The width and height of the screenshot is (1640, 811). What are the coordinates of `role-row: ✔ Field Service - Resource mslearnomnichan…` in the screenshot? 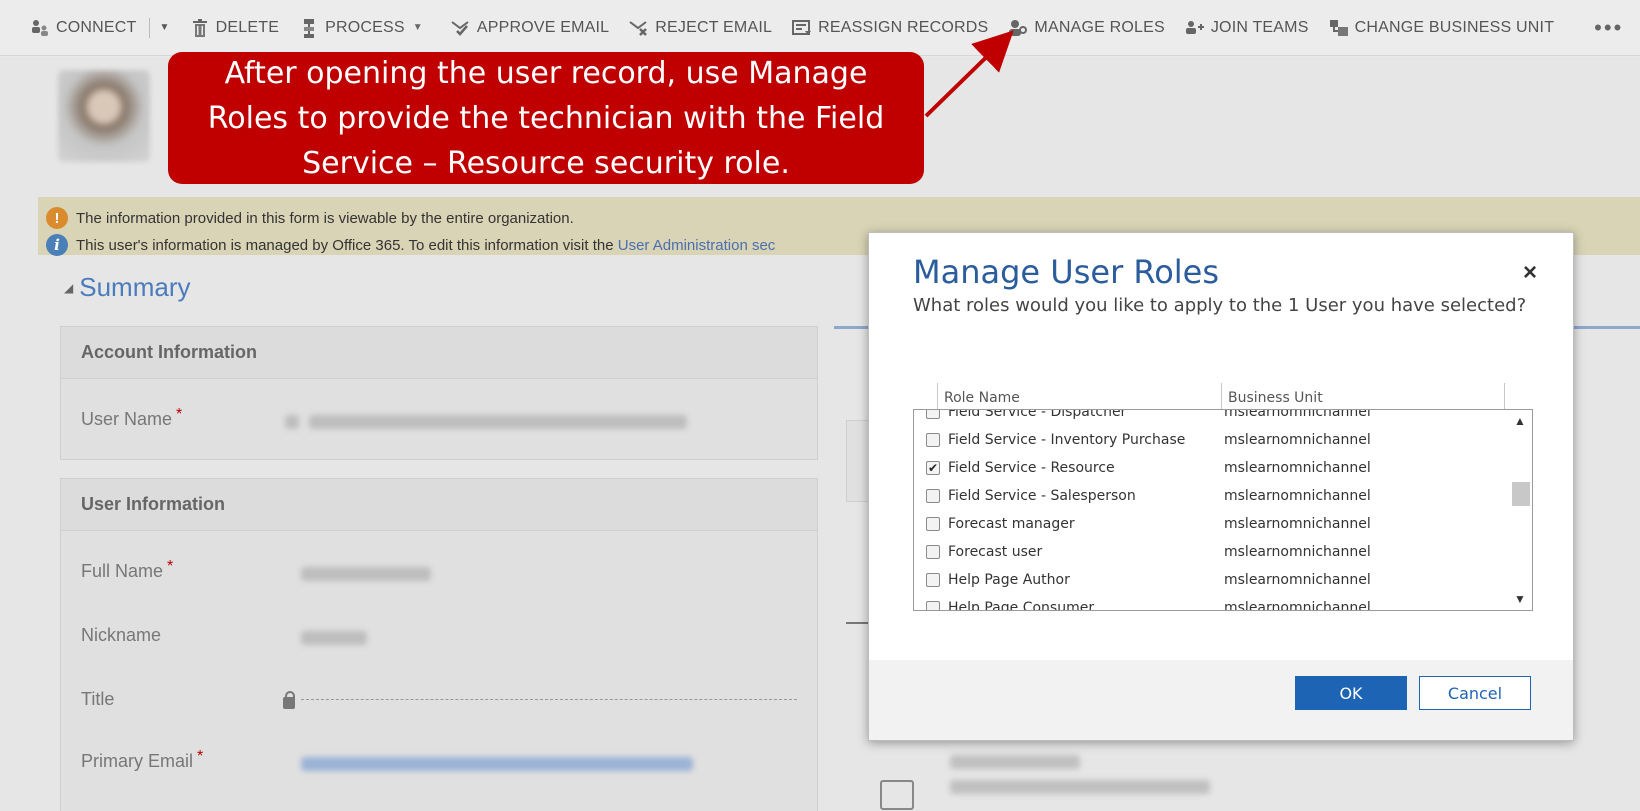 It's located at (1212, 468).